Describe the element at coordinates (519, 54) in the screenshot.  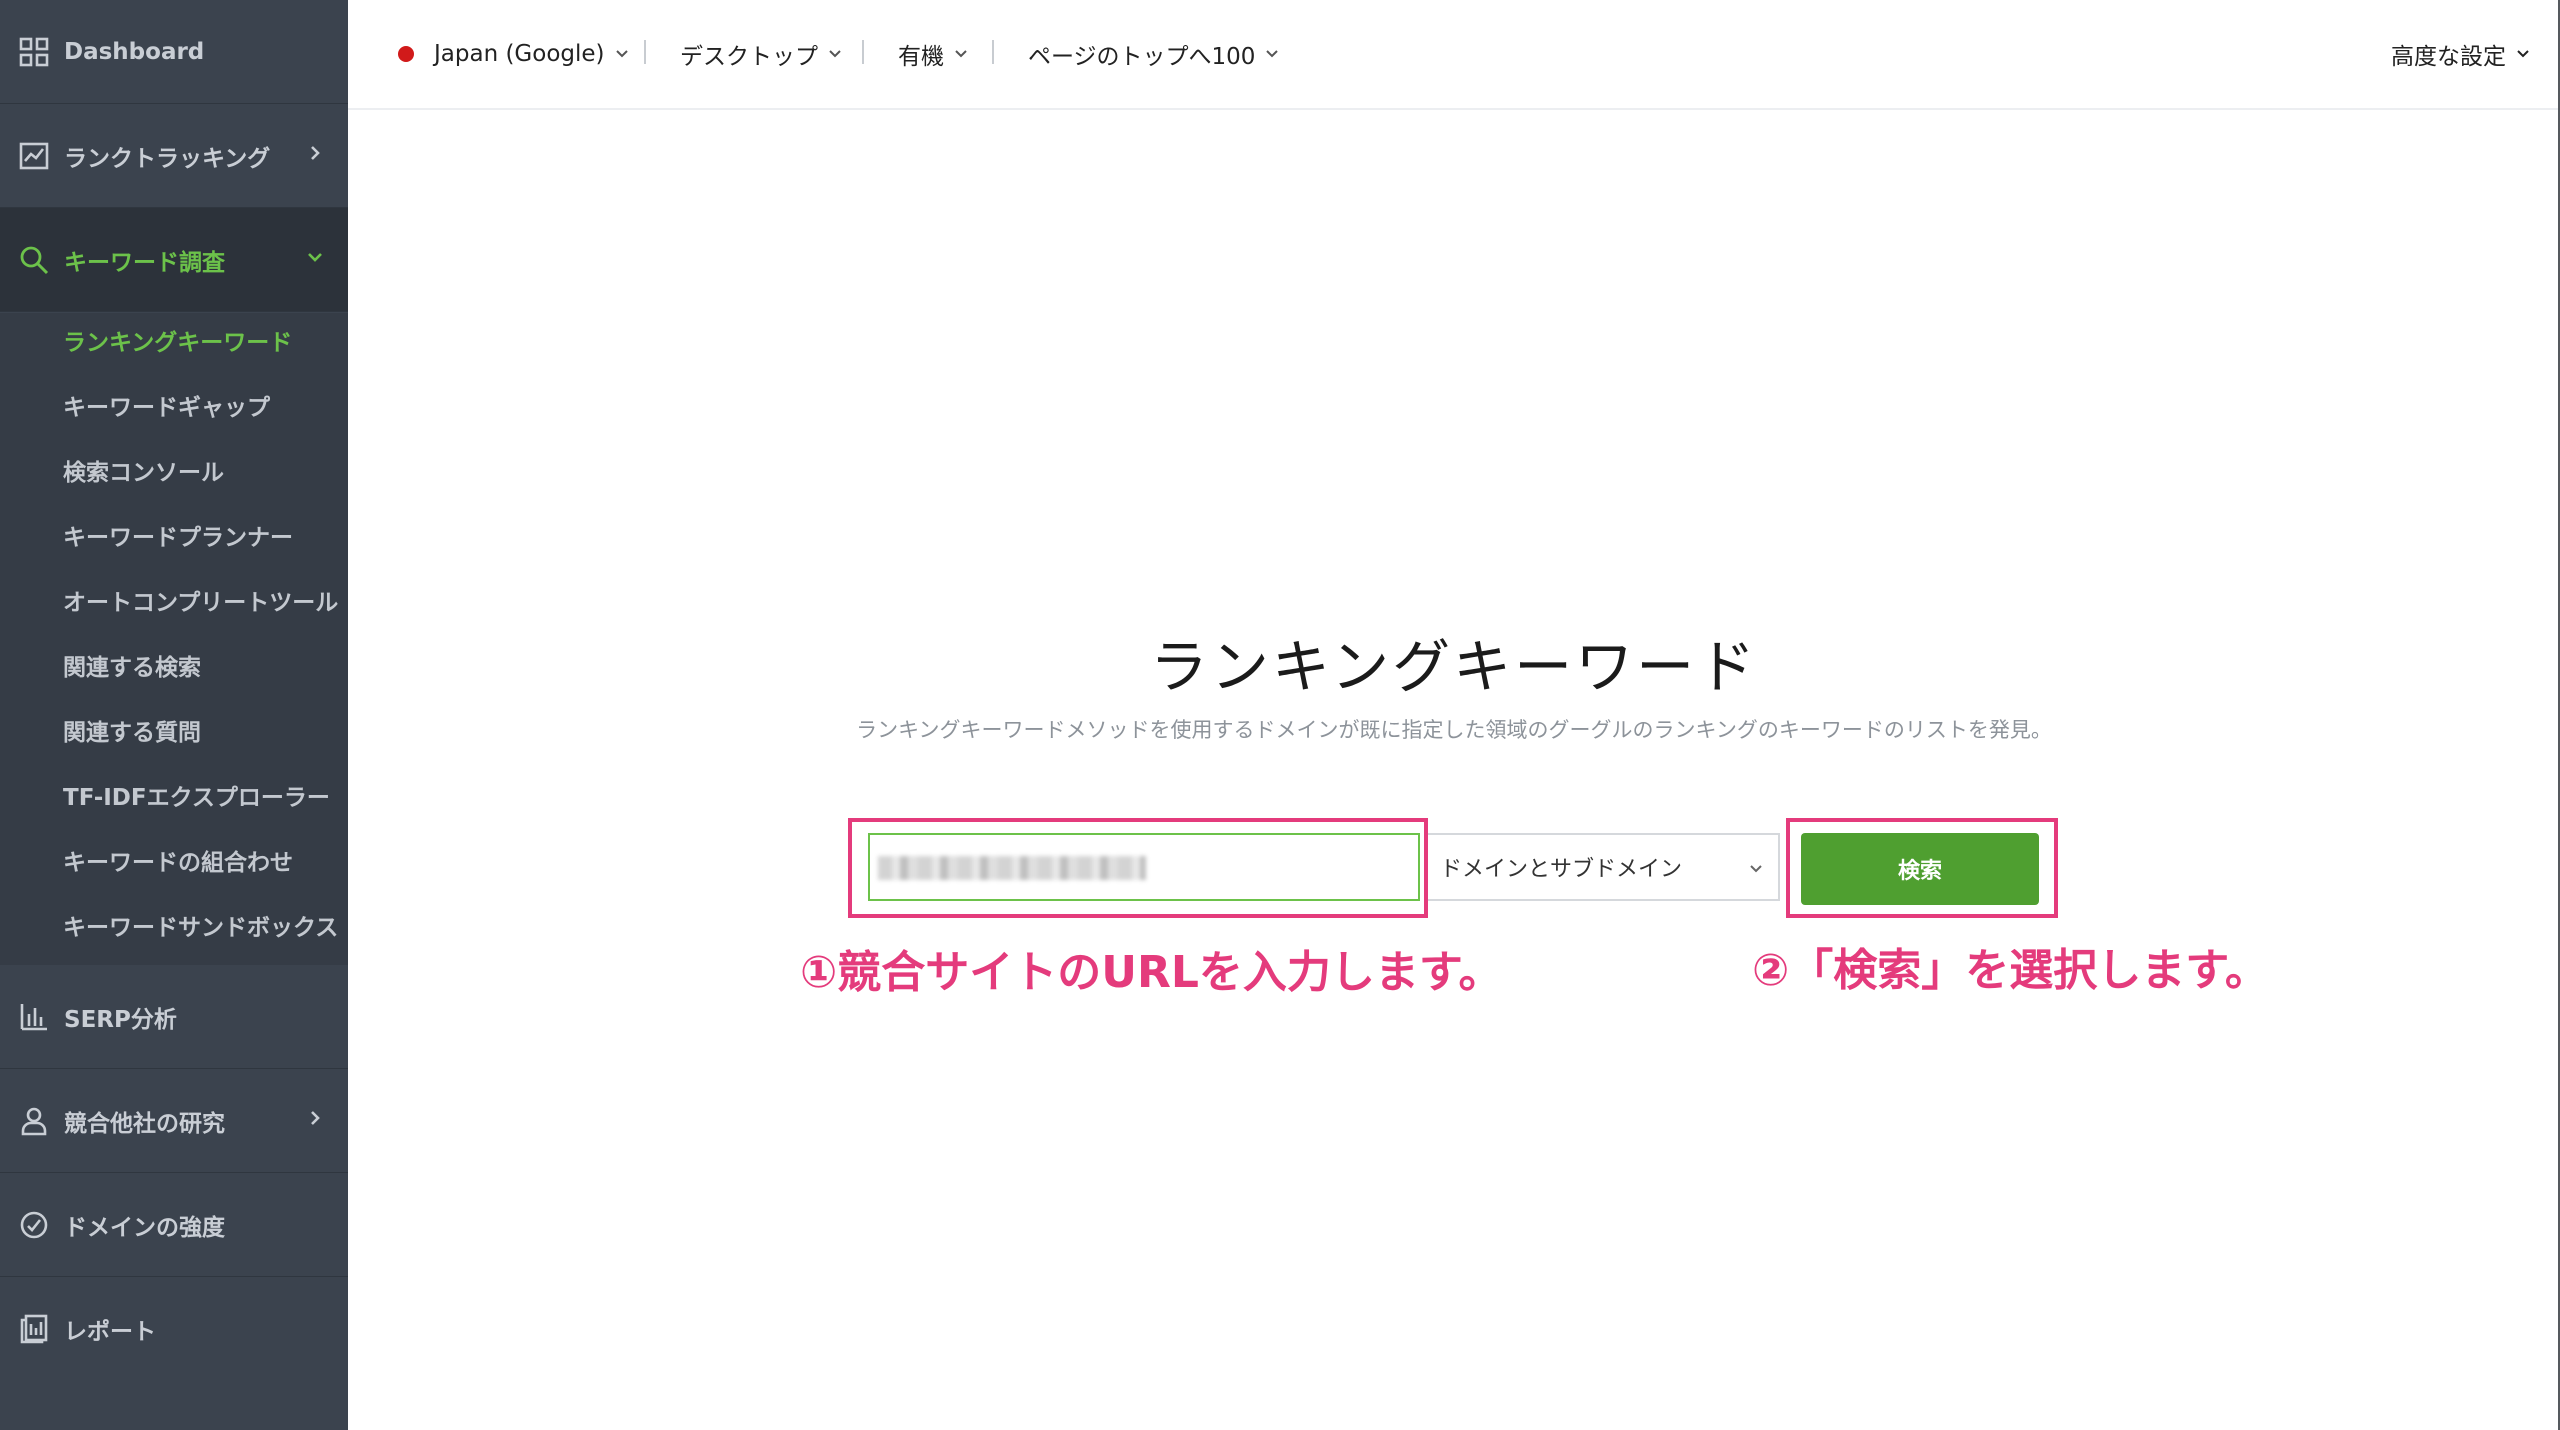
I see `location-label: Japan (Google)` at that location.